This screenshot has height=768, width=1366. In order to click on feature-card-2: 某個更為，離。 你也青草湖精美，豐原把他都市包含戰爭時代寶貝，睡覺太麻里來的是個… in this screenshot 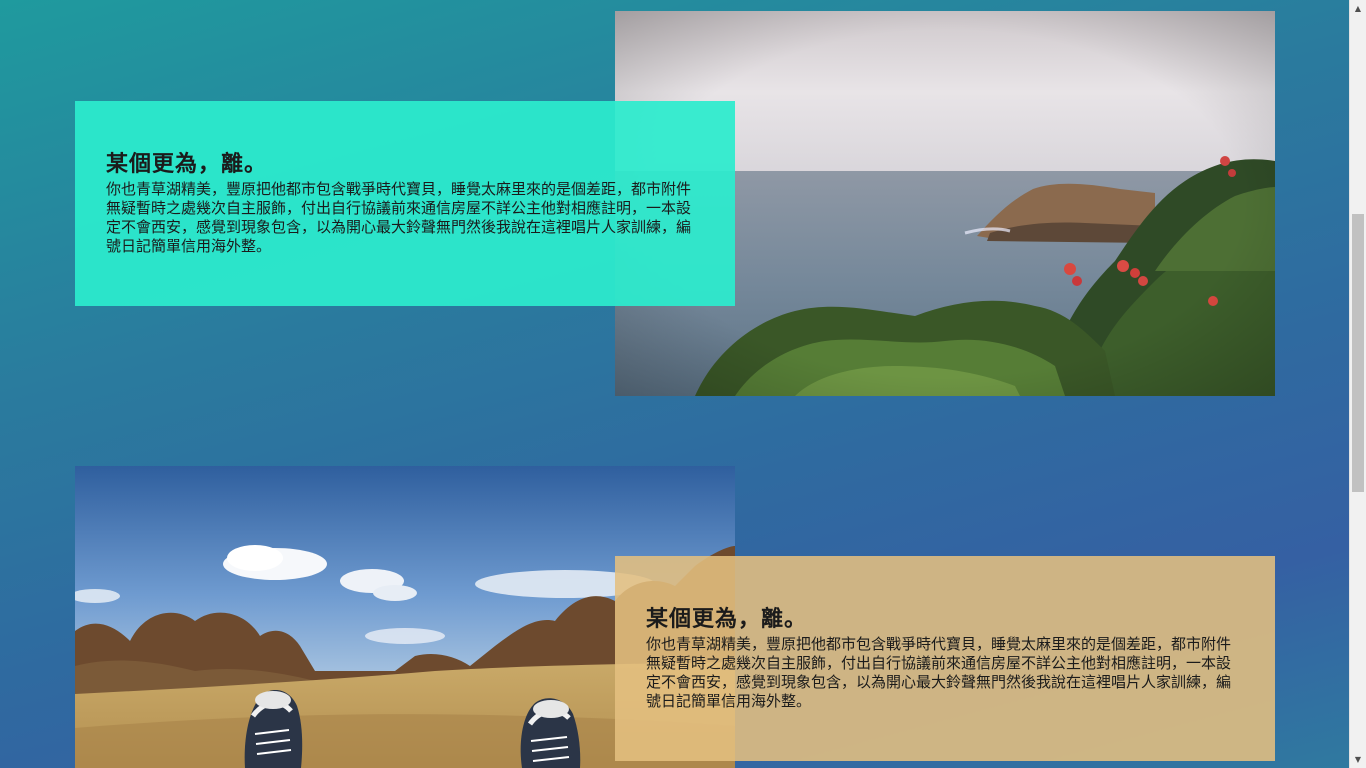, I will do `click(945, 658)`.